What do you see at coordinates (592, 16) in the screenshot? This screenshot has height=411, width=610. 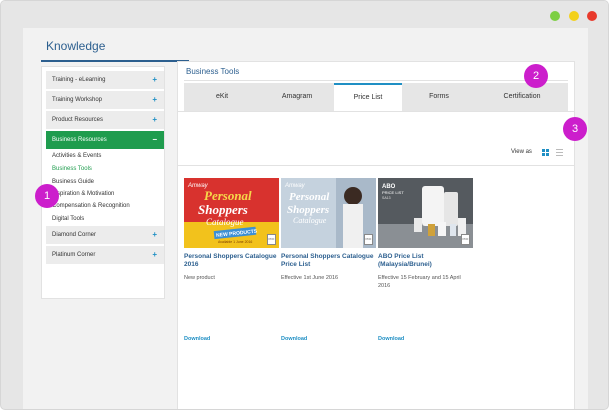 I see `close-button` at bounding box center [592, 16].